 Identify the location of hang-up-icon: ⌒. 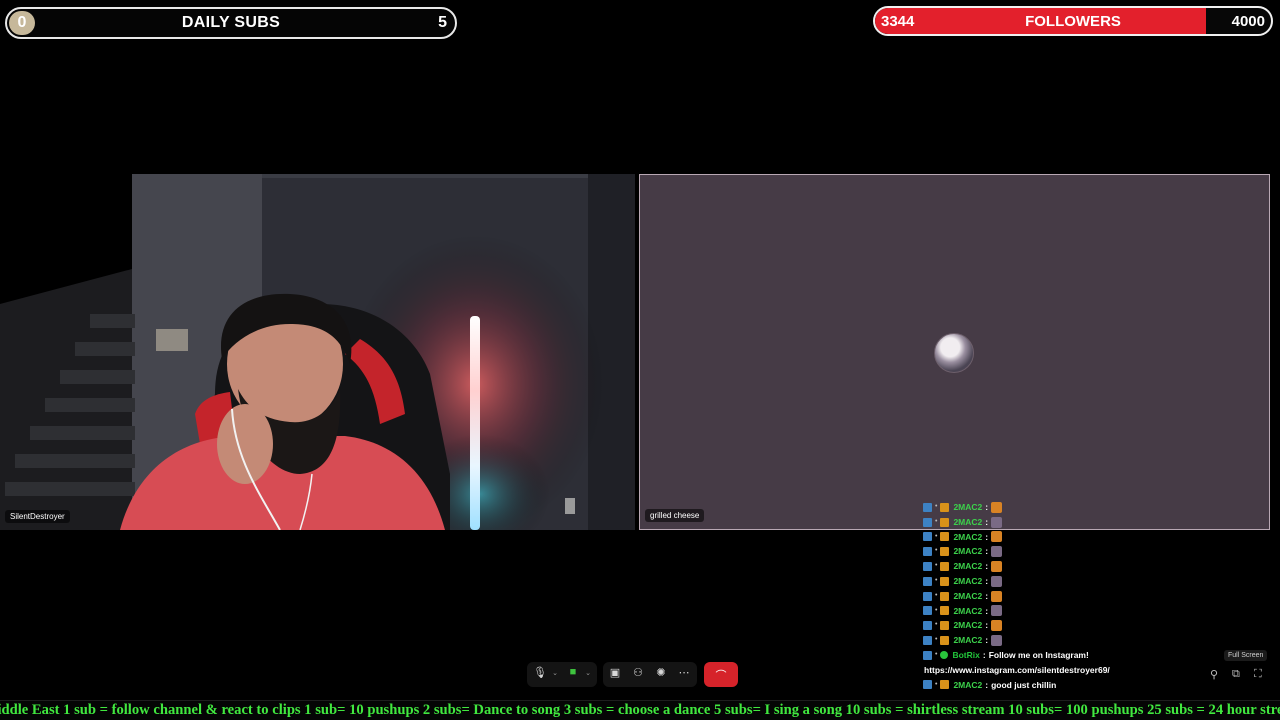
(721, 676).